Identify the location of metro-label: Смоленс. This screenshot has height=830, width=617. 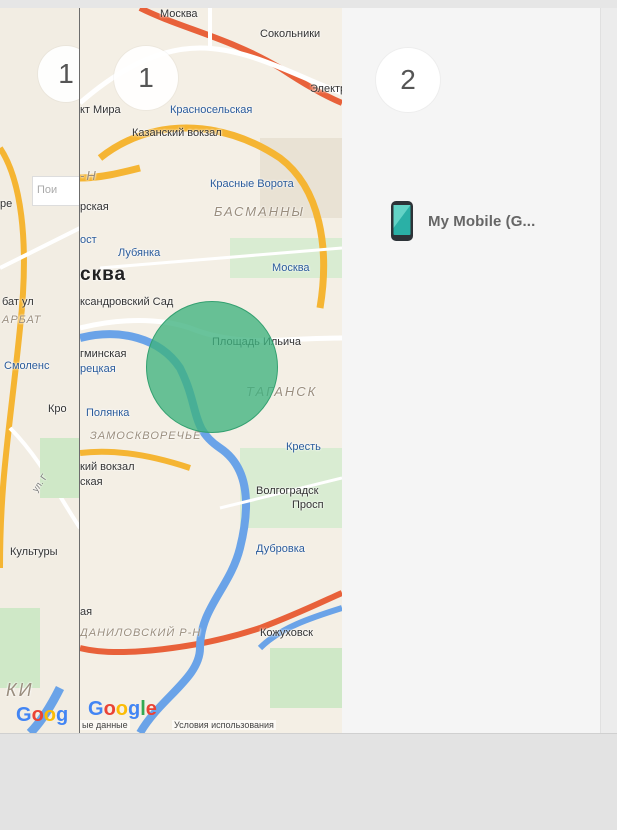
(27, 366).